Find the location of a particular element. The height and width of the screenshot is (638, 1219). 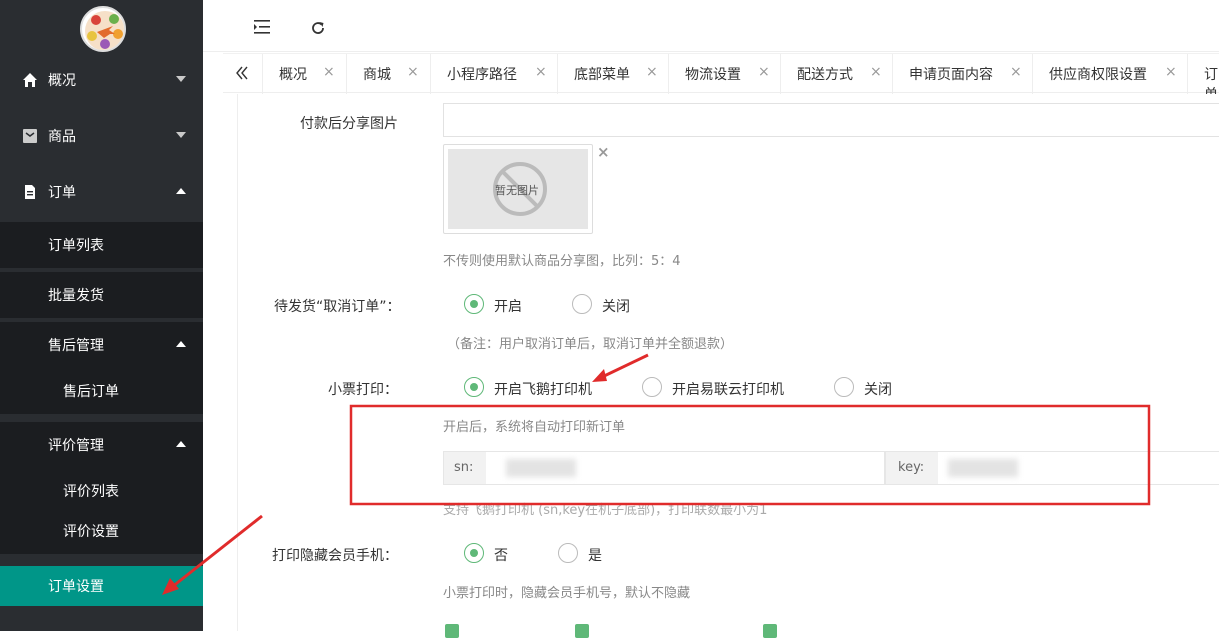

sidebar-item-after-sales: 售后管理 is located at coordinates (101, 345).